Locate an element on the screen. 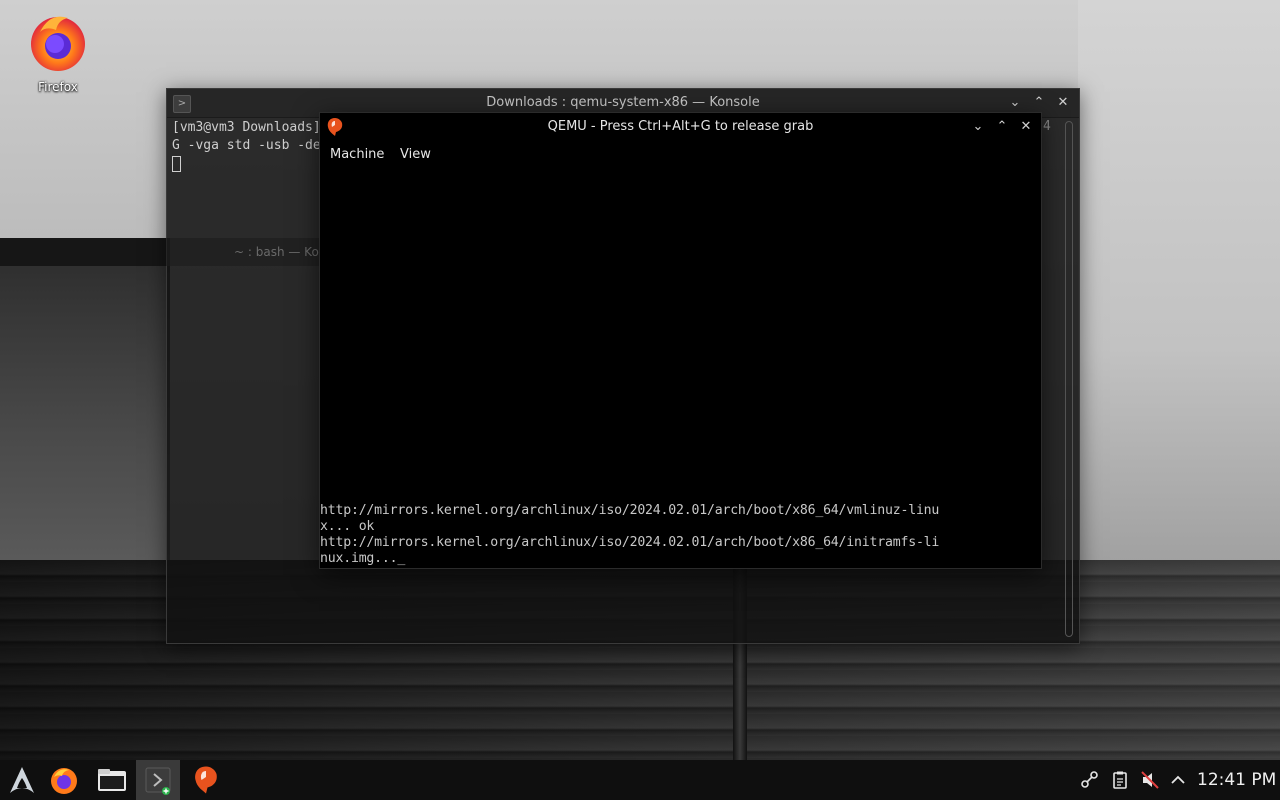 This screenshot has width=1280, height=800. desktop-icon-firefox: Firefox is located at coordinates (58, 51).